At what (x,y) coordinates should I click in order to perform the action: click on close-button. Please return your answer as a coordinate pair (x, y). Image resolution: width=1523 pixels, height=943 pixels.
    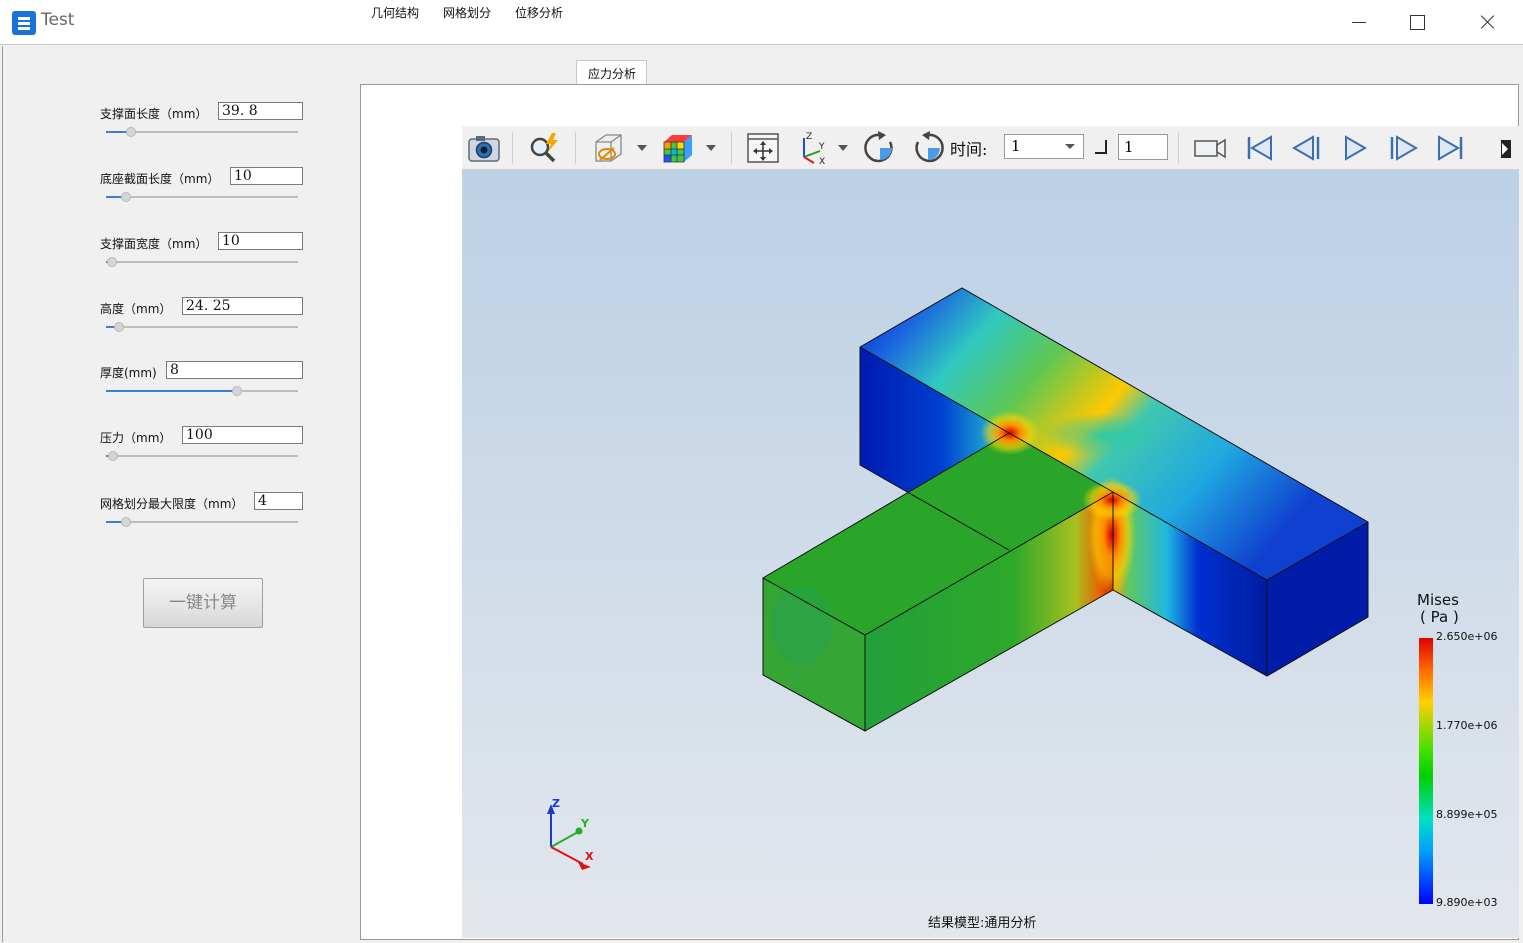
    Looking at the image, I should click on (1488, 22).